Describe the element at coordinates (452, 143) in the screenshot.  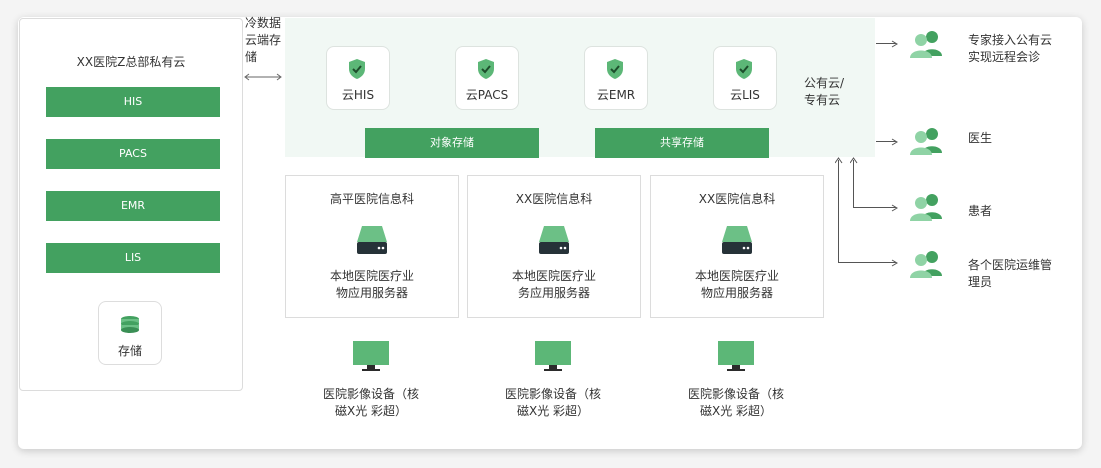
I see `object-storage-bar: 对象存储` at that location.